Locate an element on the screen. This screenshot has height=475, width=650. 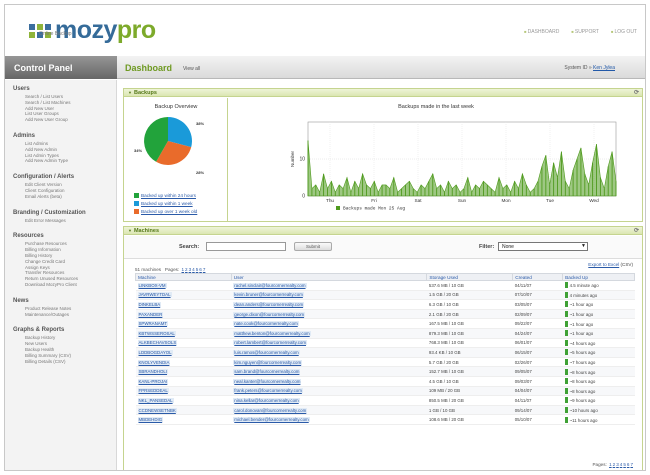
user-cell: luis.ramos@fourcornerrealty.com is located at coordinates (329, 352).